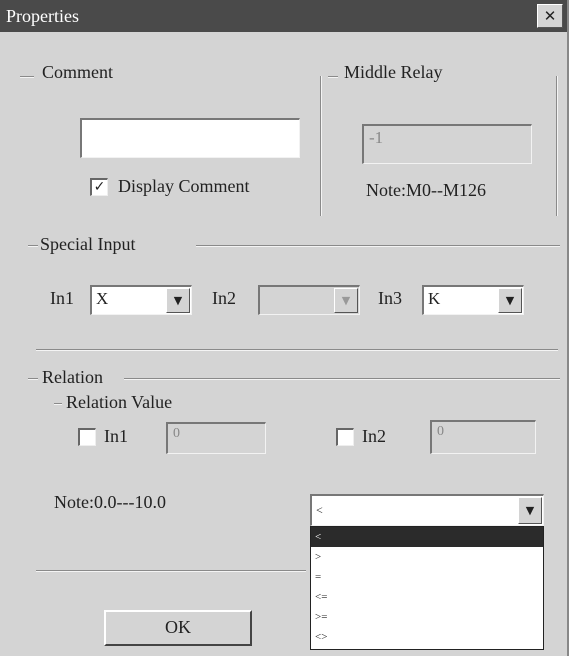  I want to click on special-in3-select: K ▼, so click(473, 300).